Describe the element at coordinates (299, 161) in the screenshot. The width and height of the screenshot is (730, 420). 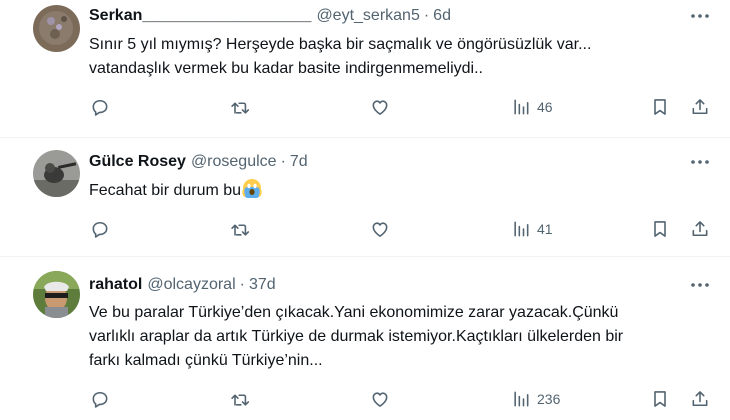
I see `timestamp: 7d` at that location.